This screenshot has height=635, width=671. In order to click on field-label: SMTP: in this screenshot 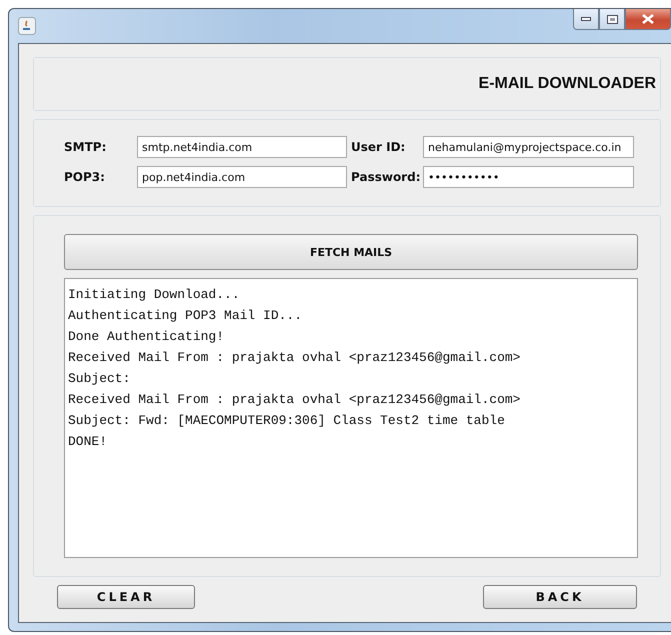, I will do `click(86, 147)`.